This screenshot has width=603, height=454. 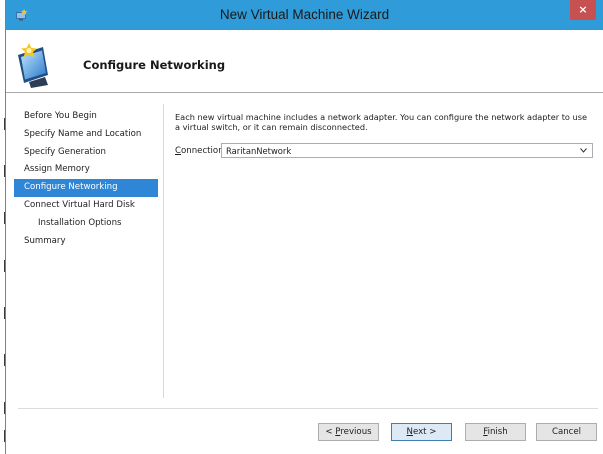 I want to click on nav-item-before-you-begin: Before You Begin, so click(x=86, y=117).